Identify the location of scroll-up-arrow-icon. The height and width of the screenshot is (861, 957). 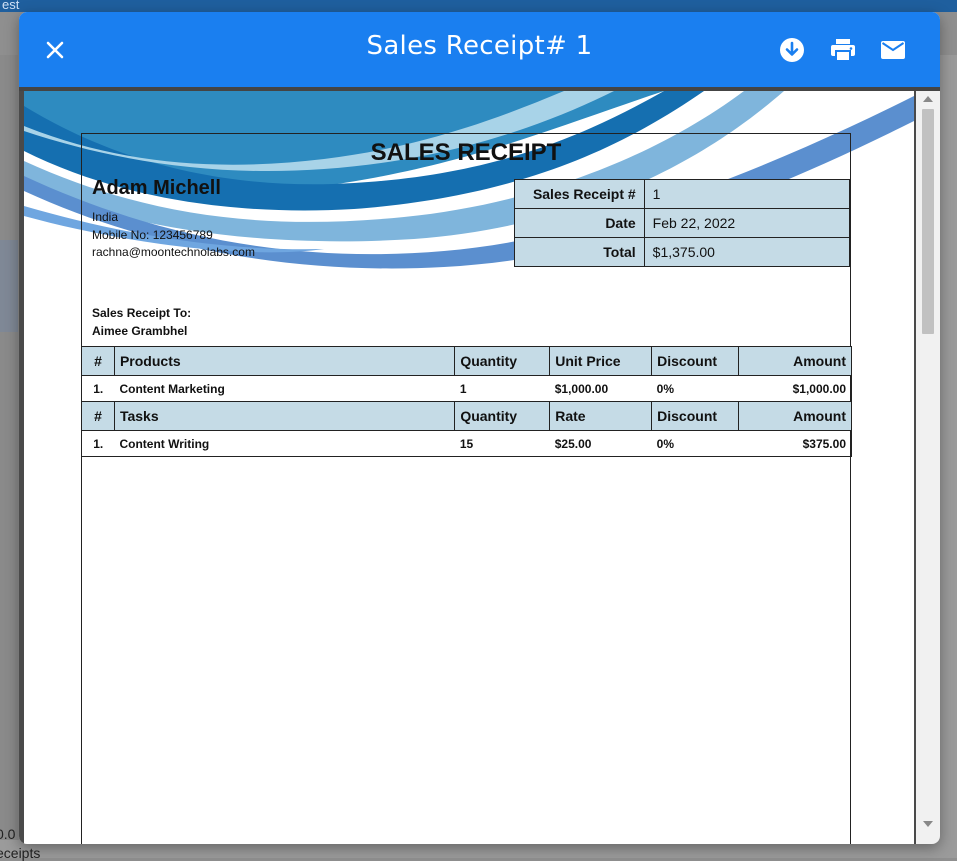
(928, 99).